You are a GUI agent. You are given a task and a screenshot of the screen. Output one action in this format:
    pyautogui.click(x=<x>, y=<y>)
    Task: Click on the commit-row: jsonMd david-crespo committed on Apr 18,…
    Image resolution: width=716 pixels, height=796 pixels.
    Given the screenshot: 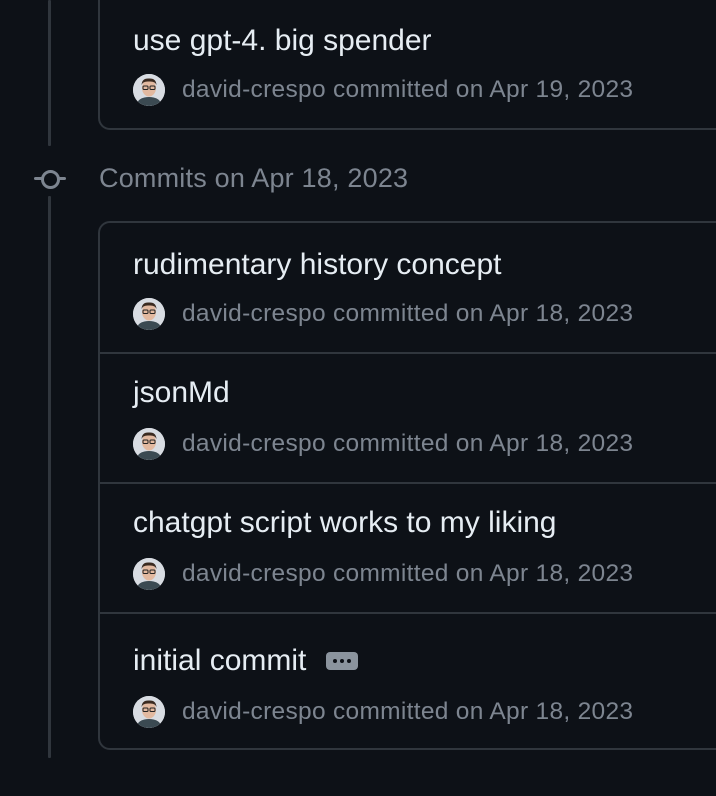 What is the action you would take?
    pyautogui.click(x=408, y=418)
    